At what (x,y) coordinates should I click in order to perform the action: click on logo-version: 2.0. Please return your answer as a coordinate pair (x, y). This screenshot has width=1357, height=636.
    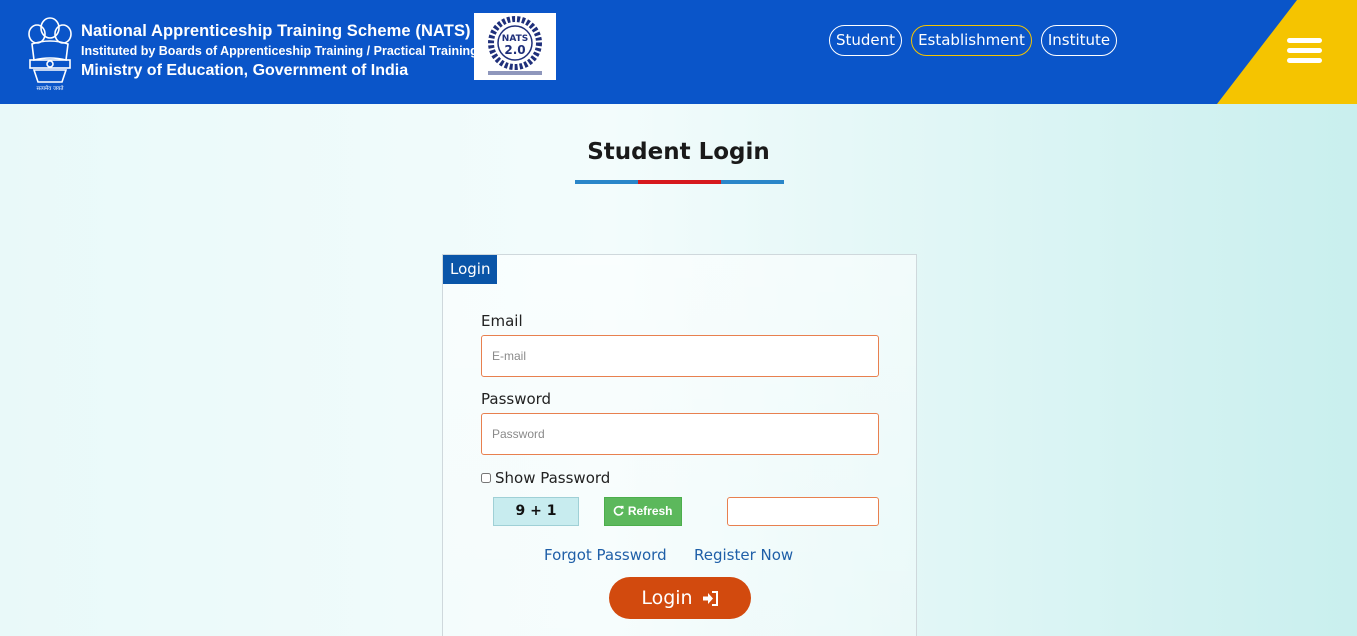
    Looking at the image, I should click on (514, 50).